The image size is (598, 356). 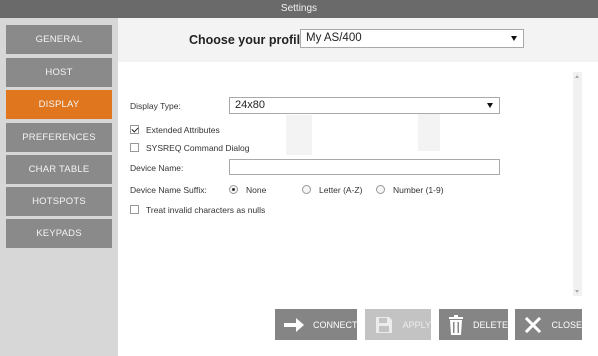 I want to click on extended-attributes-label: Extended Attributes, so click(x=183, y=130).